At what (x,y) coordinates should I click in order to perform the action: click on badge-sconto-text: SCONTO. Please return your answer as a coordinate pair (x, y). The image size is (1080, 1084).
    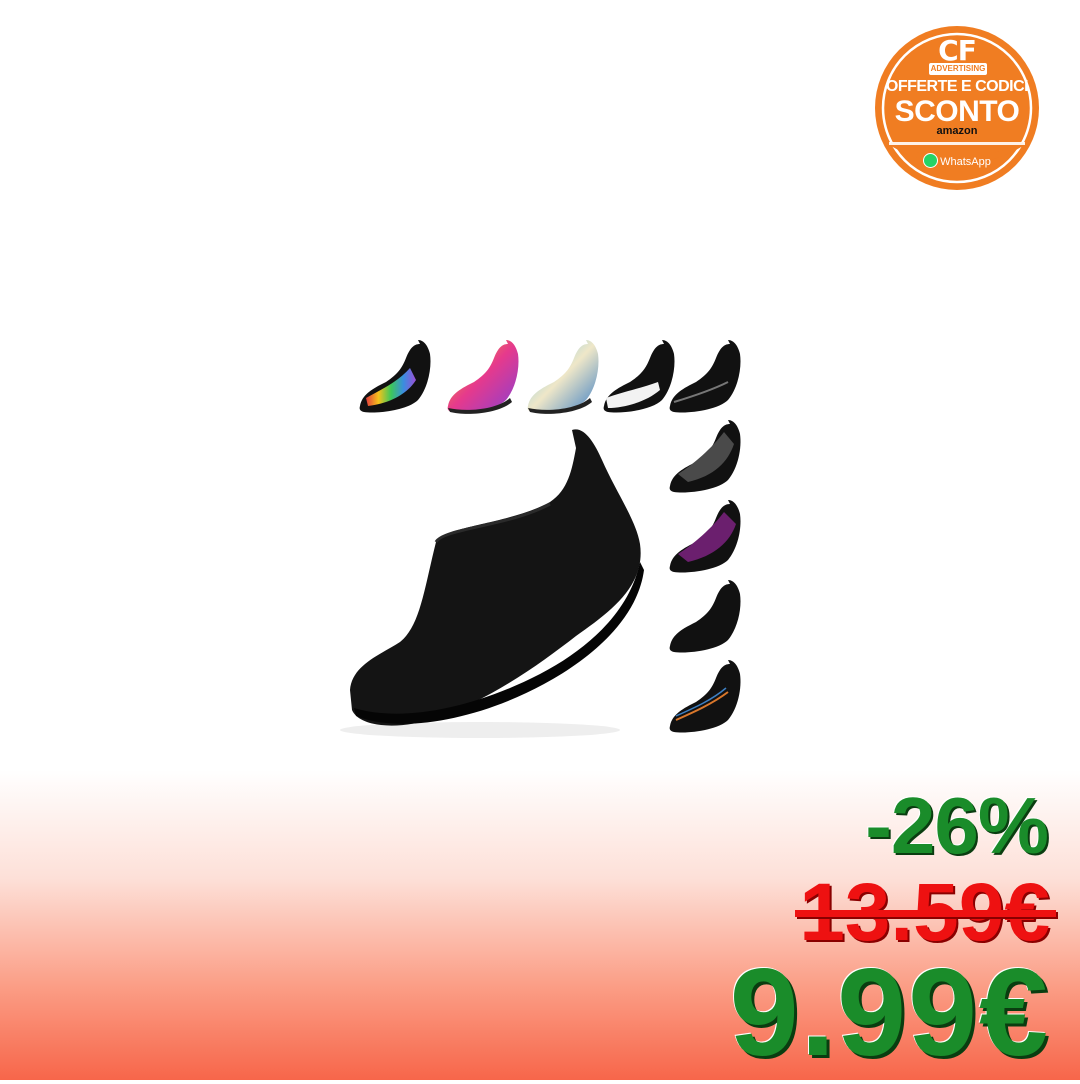
    Looking at the image, I should click on (957, 111).